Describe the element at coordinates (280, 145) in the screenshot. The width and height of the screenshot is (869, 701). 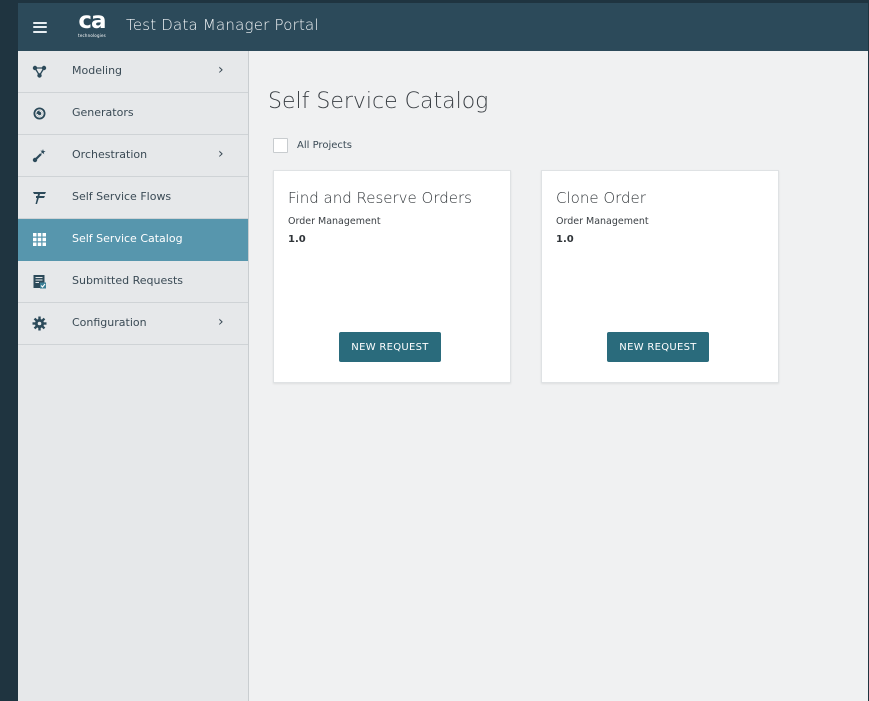
I see `all-projects-checkbox` at that location.